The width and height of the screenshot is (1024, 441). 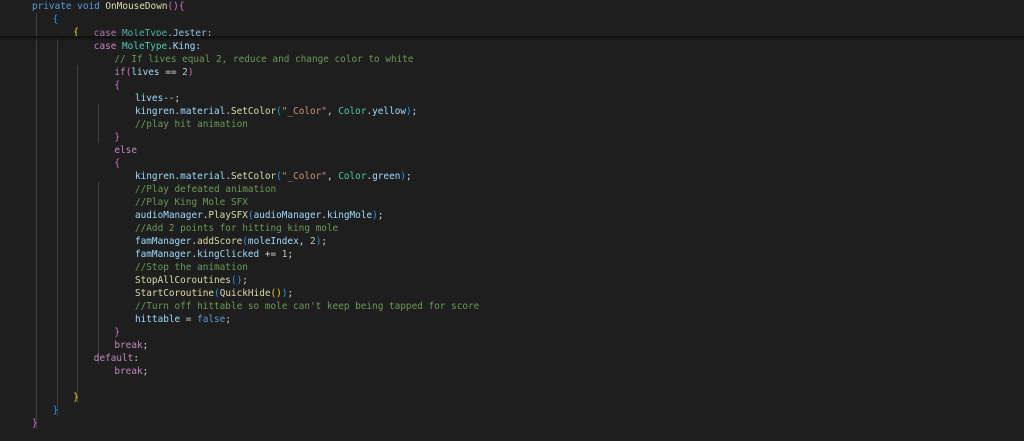 I want to click on code-line: //Play defeated animation, so click(x=205, y=189).